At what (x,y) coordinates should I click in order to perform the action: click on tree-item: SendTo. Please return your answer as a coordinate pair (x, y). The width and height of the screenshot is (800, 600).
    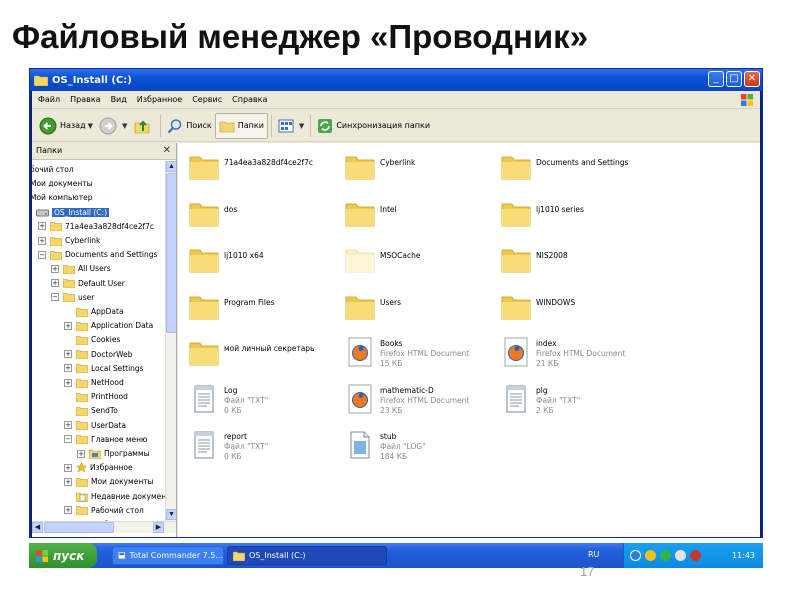
    Looking at the image, I should click on (91, 410).